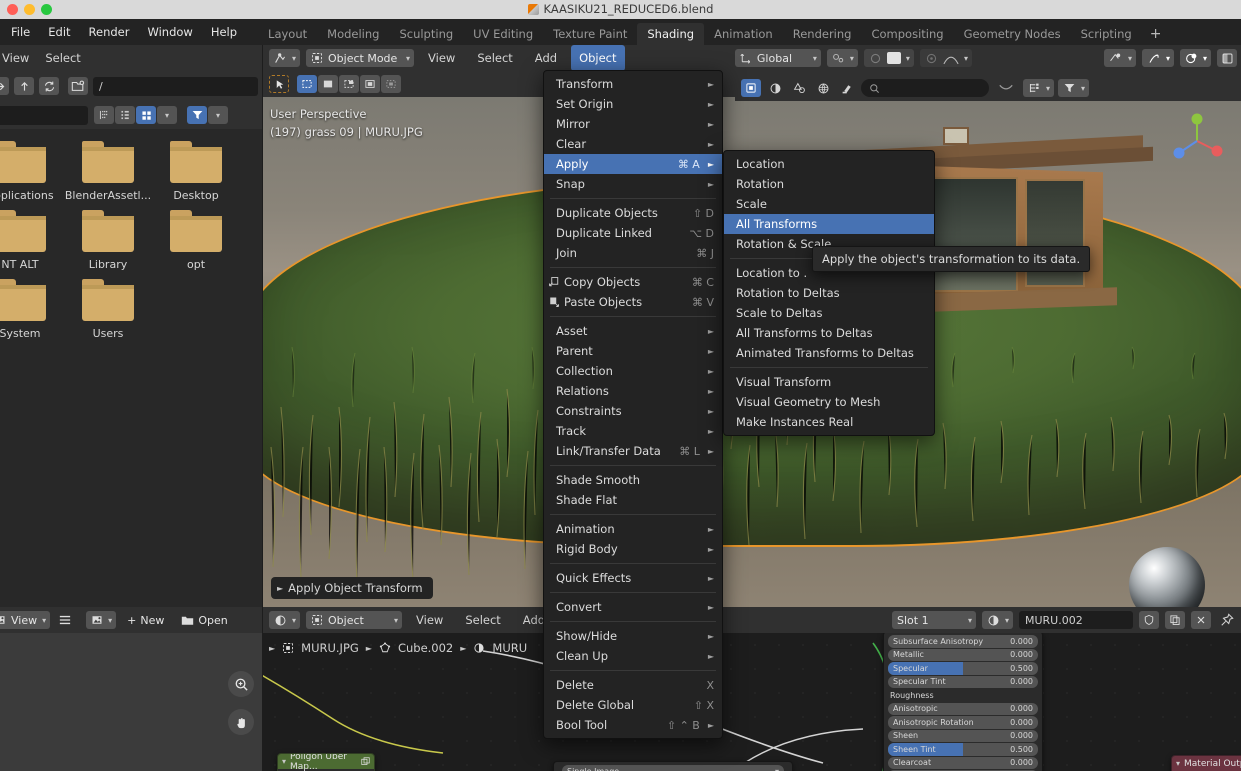  Describe the element at coordinates (633, 500) in the screenshot. I see `object-menu-shade-flat: Shade Flat` at that location.